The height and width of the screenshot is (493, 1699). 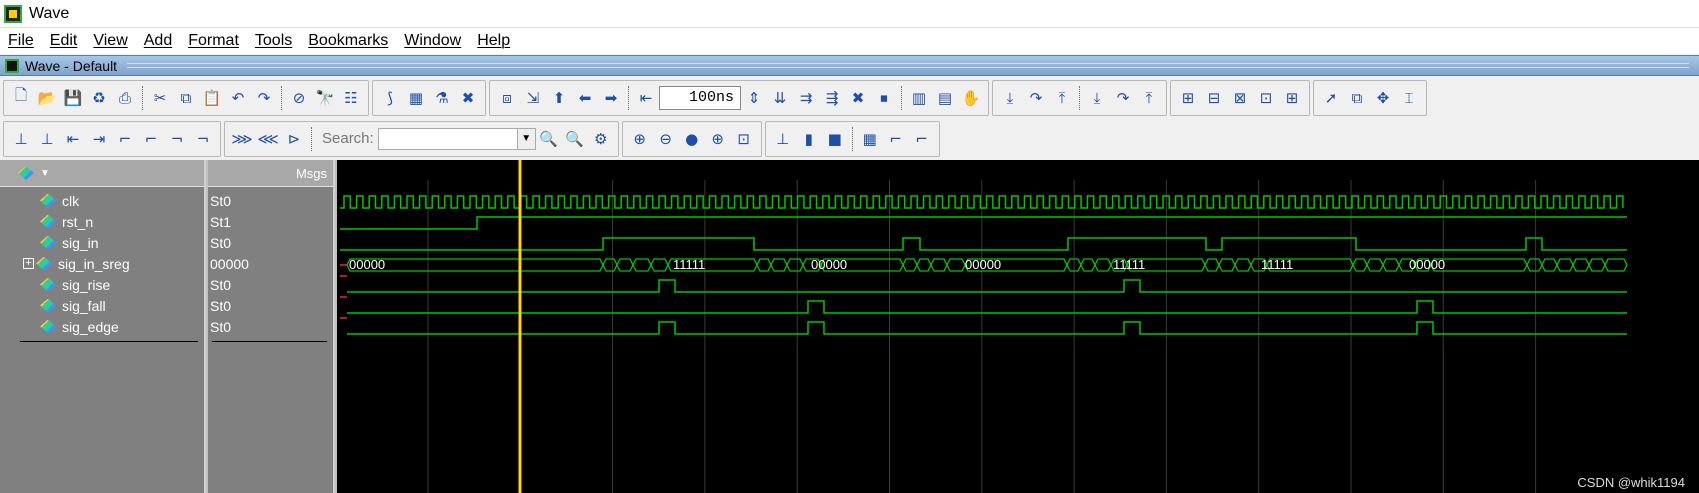 What do you see at coordinates (158, 41) in the screenshot?
I see `menu-add: Add` at bounding box center [158, 41].